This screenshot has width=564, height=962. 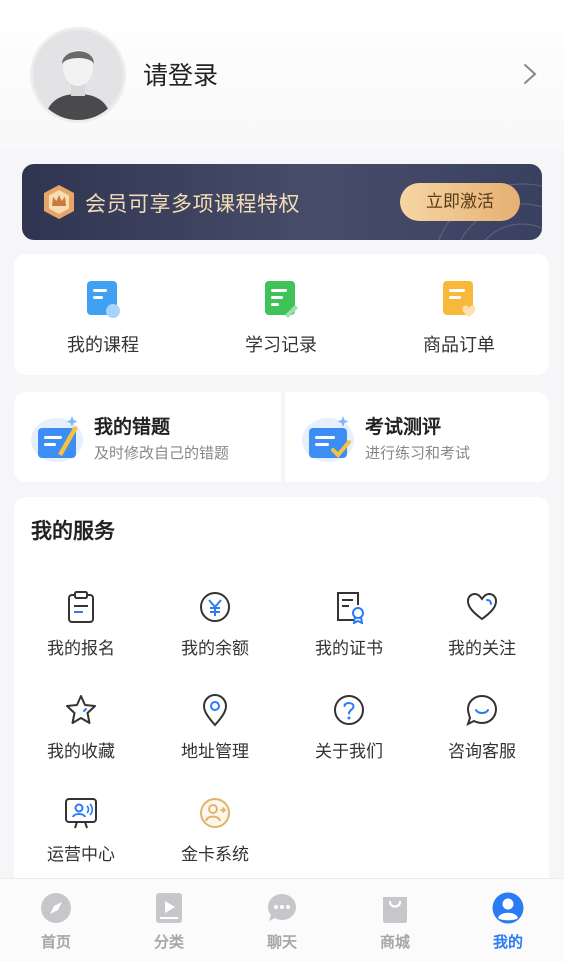 I want to click on practice-card: 我的错题 及时修改自己的错题 考试测评 进行练习和考试, so click(x=281, y=437).